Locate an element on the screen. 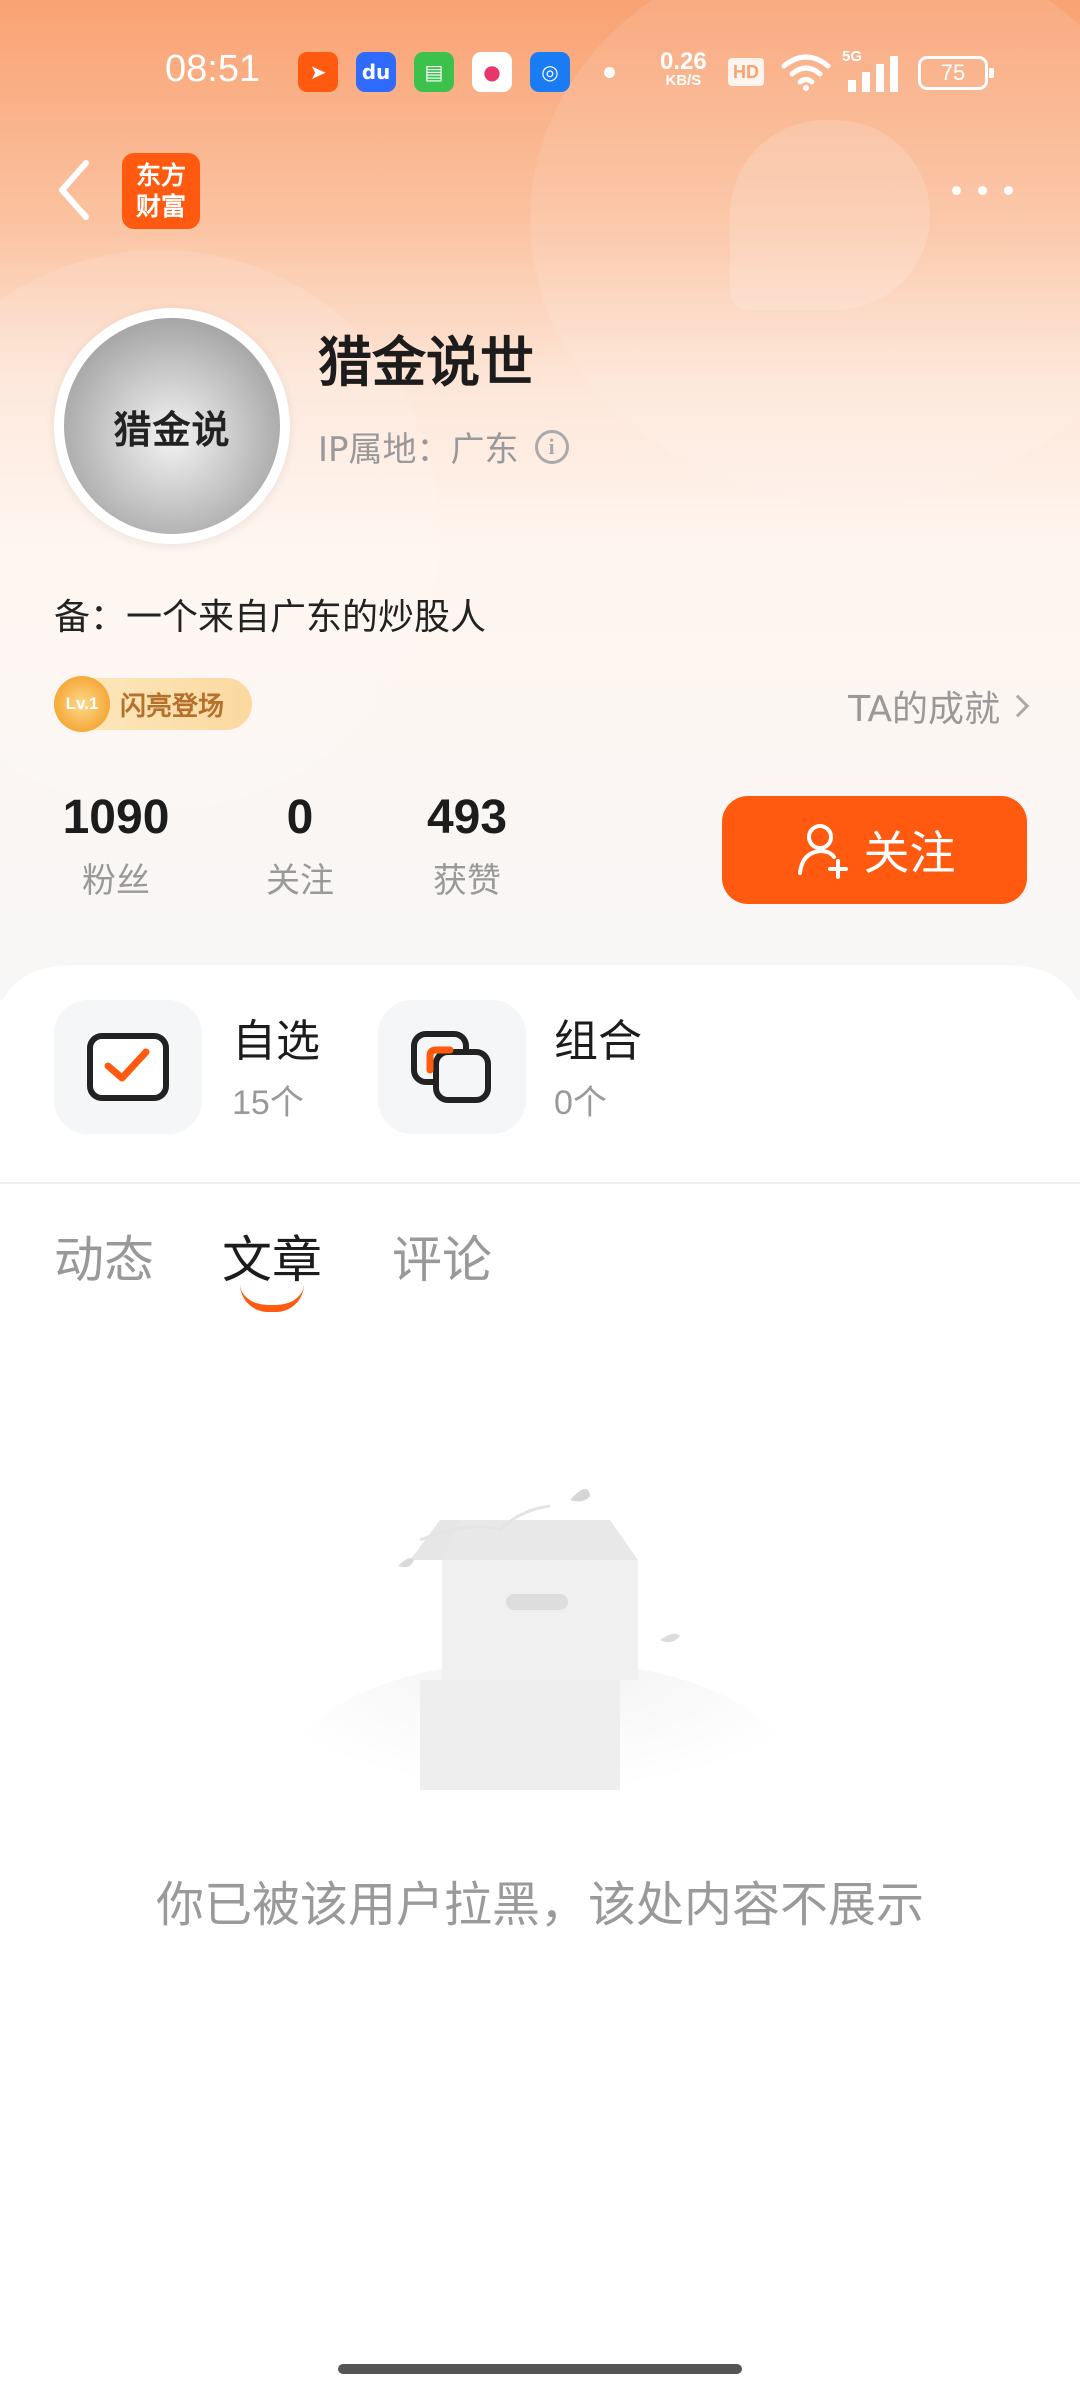 Image resolution: width=1080 pixels, height=2400 pixels. messages-app-icon: ▤ is located at coordinates (434, 72).